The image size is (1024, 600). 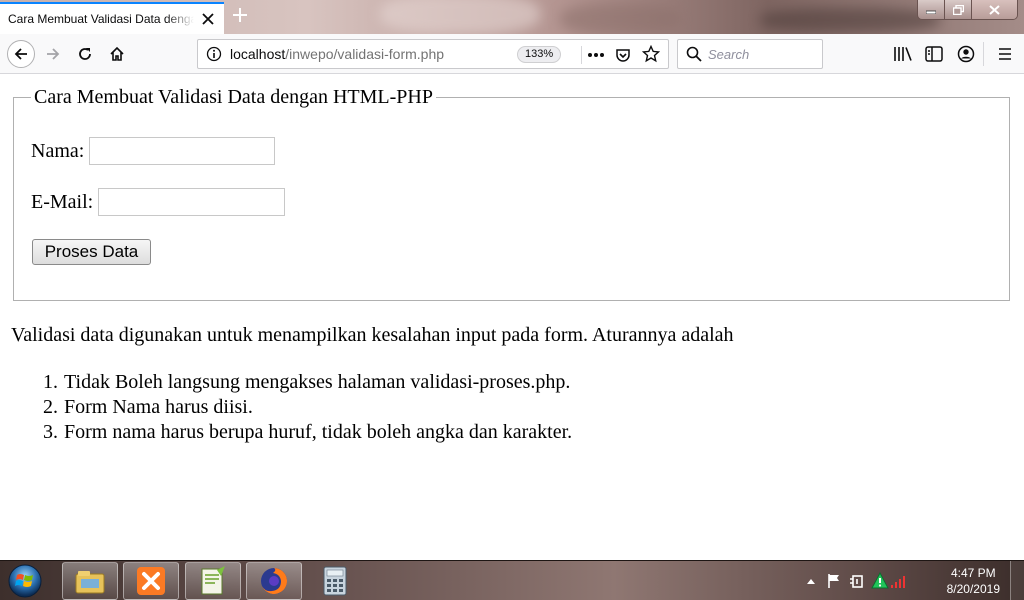 What do you see at coordinates (857, 581) in the screenshot?
I see `power-plug-icon` at bounding box center [857, 581].